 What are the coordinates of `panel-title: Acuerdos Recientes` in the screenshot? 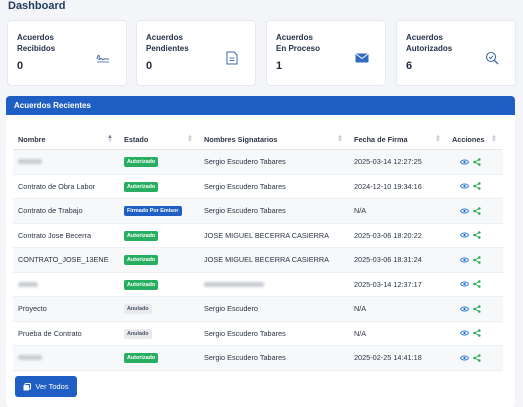 It's located at (260, 105).